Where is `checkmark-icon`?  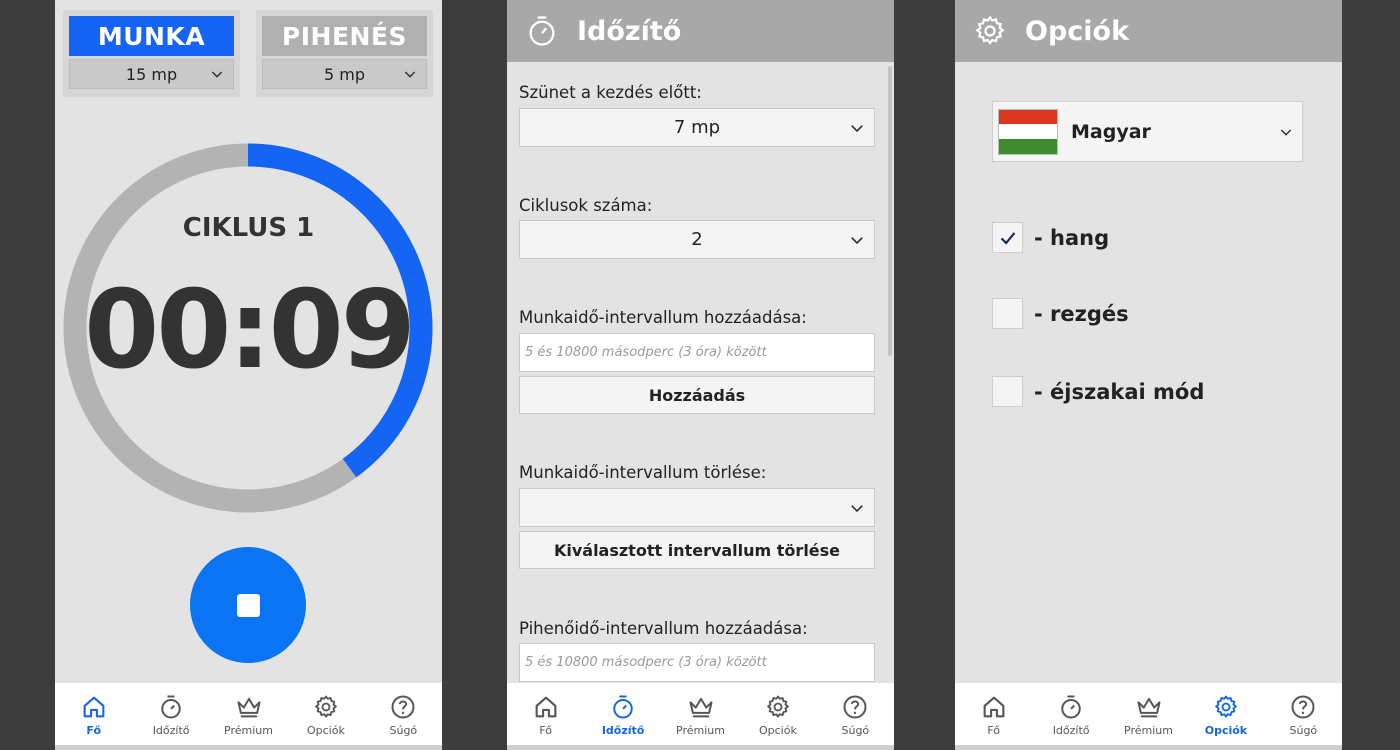 checkmark-icon is located at coordinates (1007, 238).